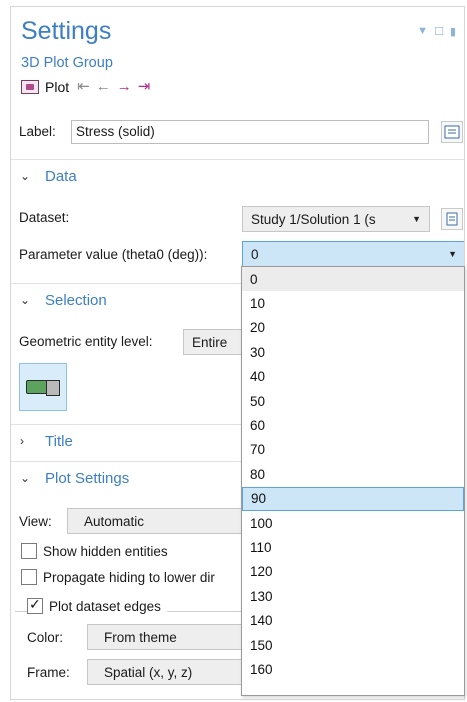  What do you see at coordinates (30, 87) in the screenshot?
I see `plot-icon` at bounding box center [30, 87].